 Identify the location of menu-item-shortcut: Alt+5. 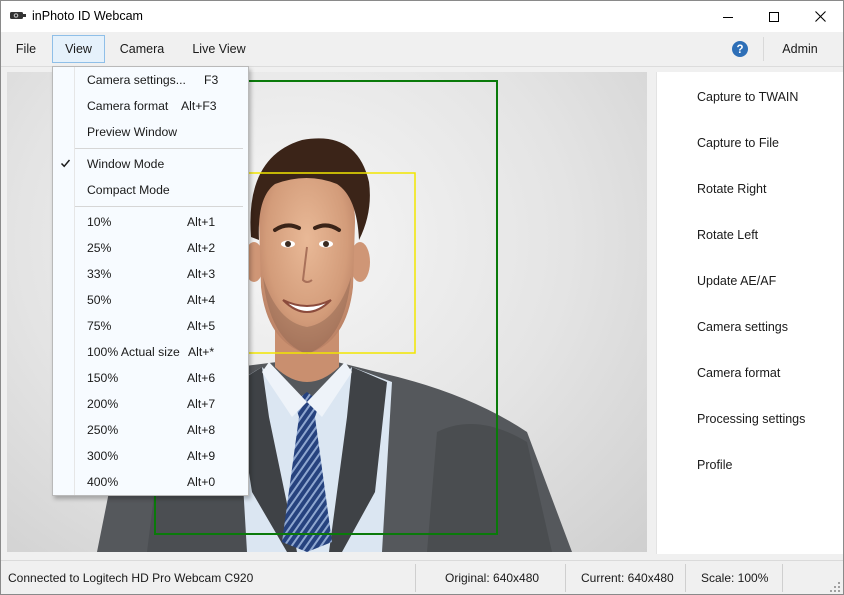
(201, 326).